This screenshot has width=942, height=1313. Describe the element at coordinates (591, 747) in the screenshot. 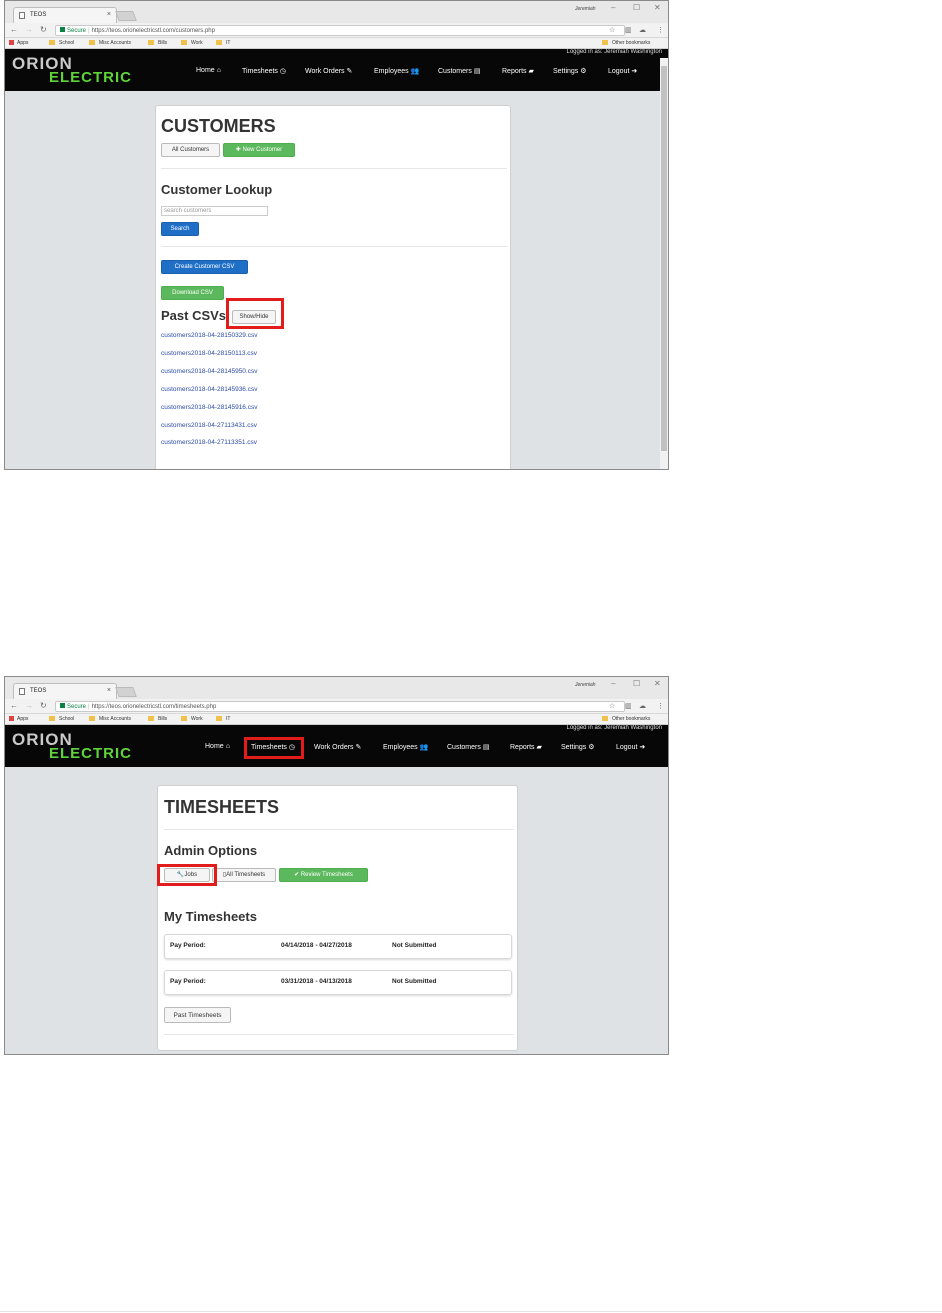

I see `gears-icon: ⚙` at that location.